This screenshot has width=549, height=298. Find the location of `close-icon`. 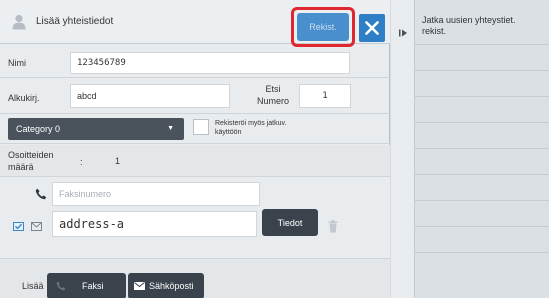

close-icon is located at coordinates (372, 28).